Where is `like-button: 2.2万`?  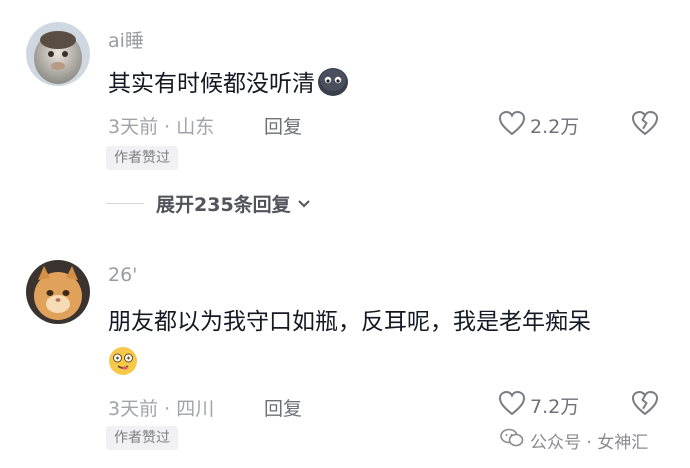
like-button: 2.2万 is located at coordinates (538, 125).